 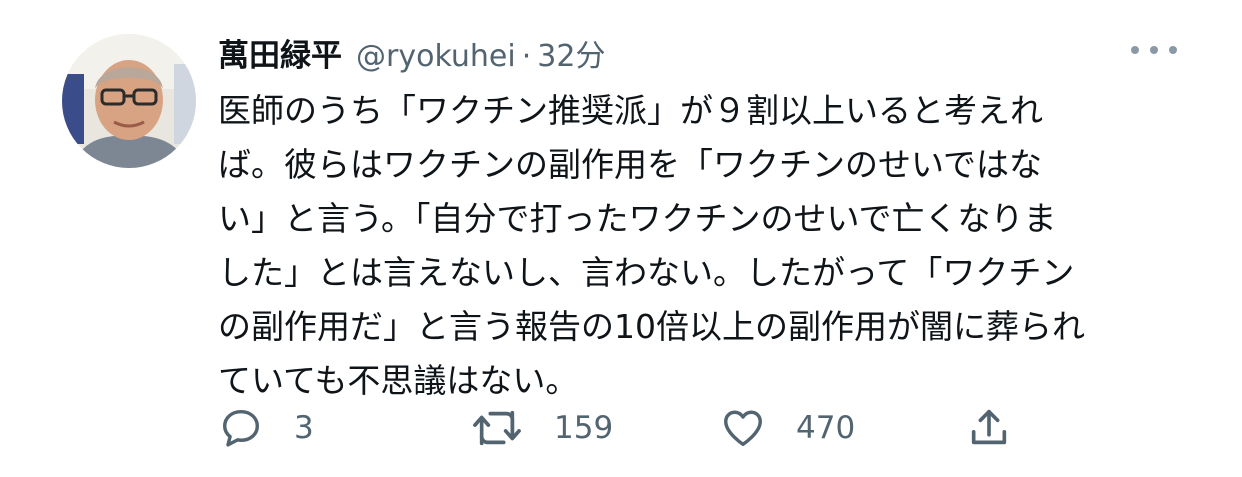 I want to click on avatar, so click(x=129, y=101).